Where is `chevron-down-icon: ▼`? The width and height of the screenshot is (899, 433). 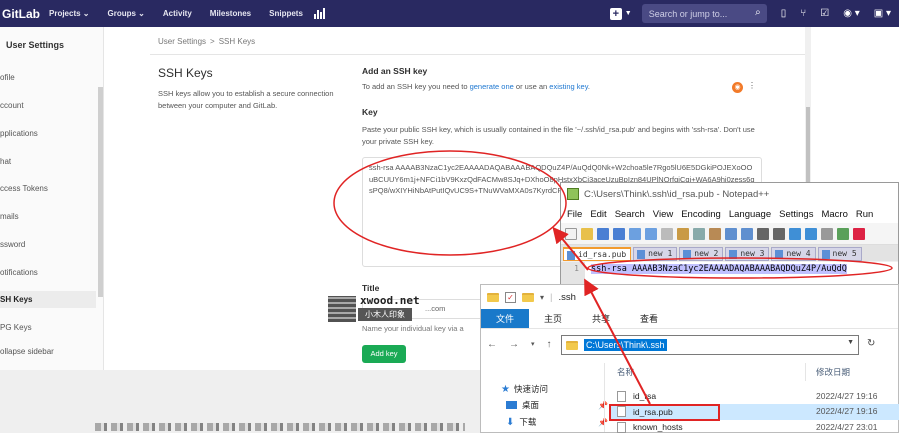
chevron-down-icon: ▼ is located at coordinates (628, 13).